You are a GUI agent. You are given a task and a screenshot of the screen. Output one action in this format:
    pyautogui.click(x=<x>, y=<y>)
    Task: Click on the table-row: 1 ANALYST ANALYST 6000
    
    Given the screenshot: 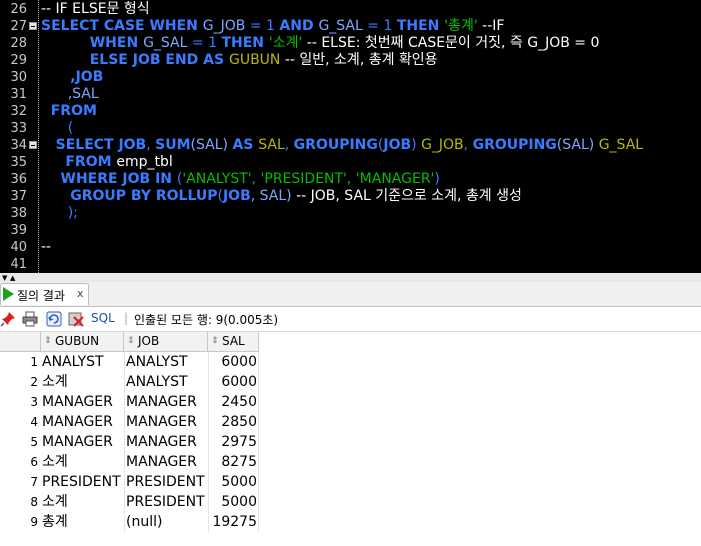 What is the action you would take?
    pyautogui.click(x=129, y=362)
    